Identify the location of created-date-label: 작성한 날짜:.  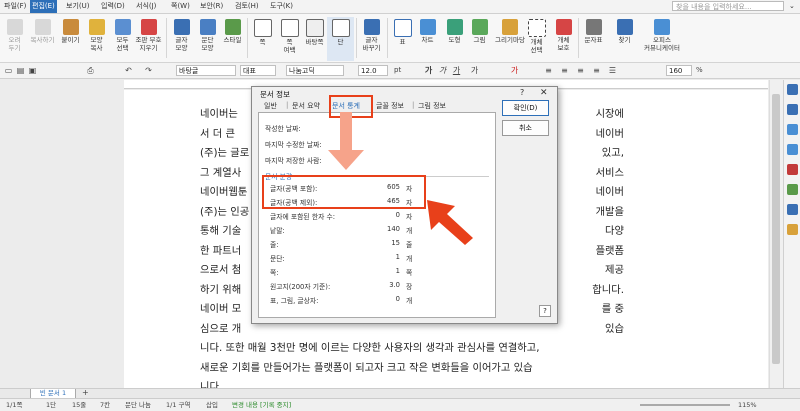
(283, 129).